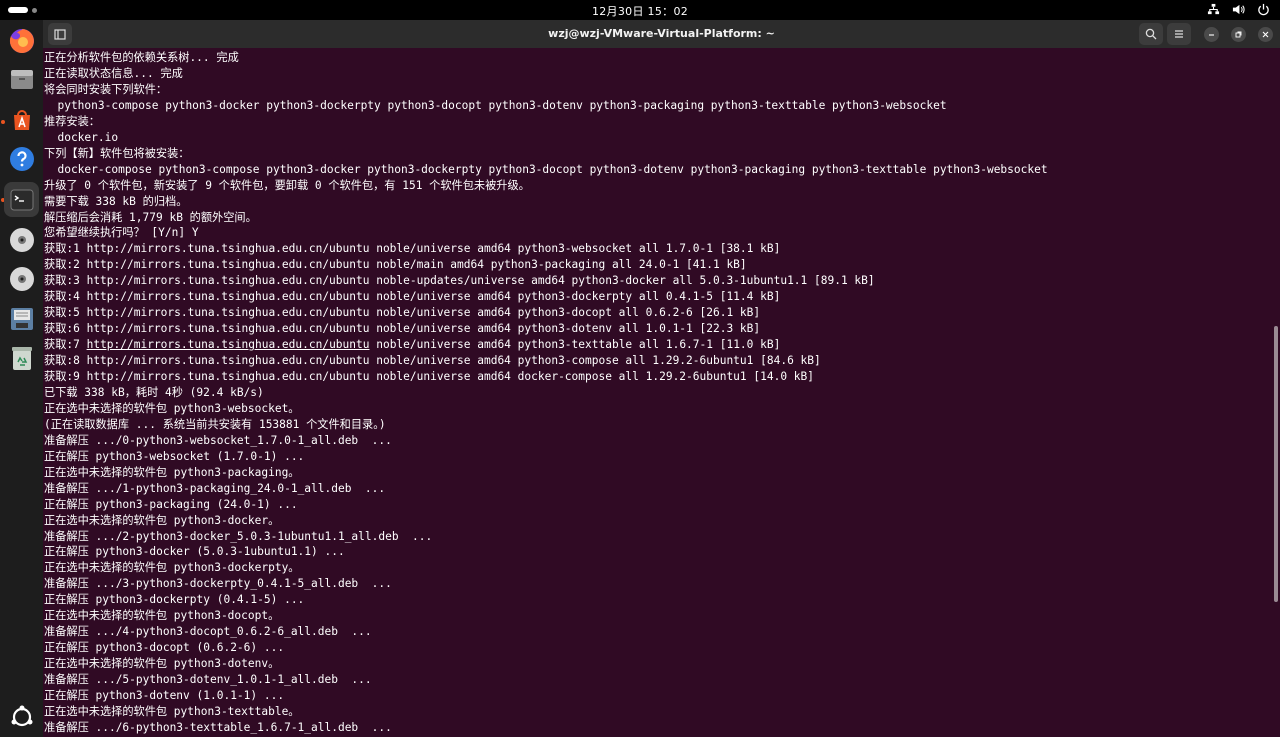  Describe the element at coordinates (172, 711) in the screenshot. I see `terminal-line: 正在选中未选择的软件包 python3-texttable。` at that location.